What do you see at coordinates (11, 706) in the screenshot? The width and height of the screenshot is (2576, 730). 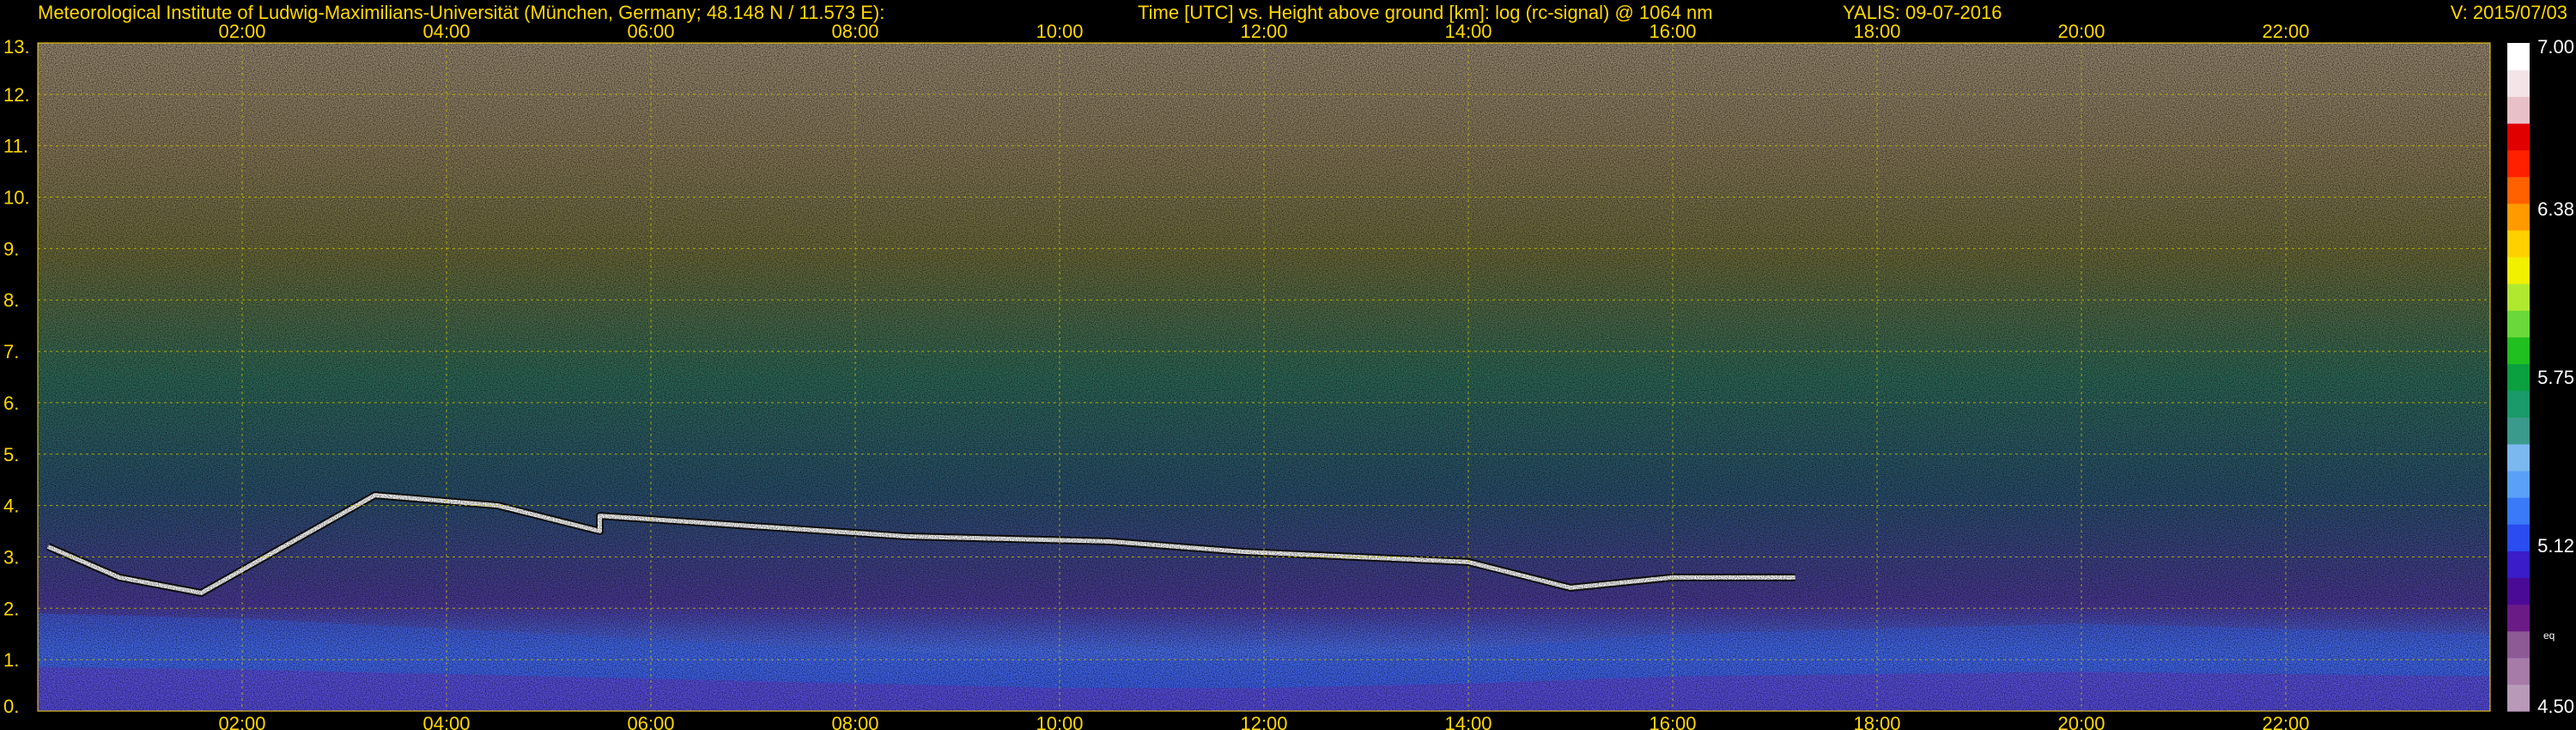 I see `y-tick-label: 0.` at bounding box center [11, 706].